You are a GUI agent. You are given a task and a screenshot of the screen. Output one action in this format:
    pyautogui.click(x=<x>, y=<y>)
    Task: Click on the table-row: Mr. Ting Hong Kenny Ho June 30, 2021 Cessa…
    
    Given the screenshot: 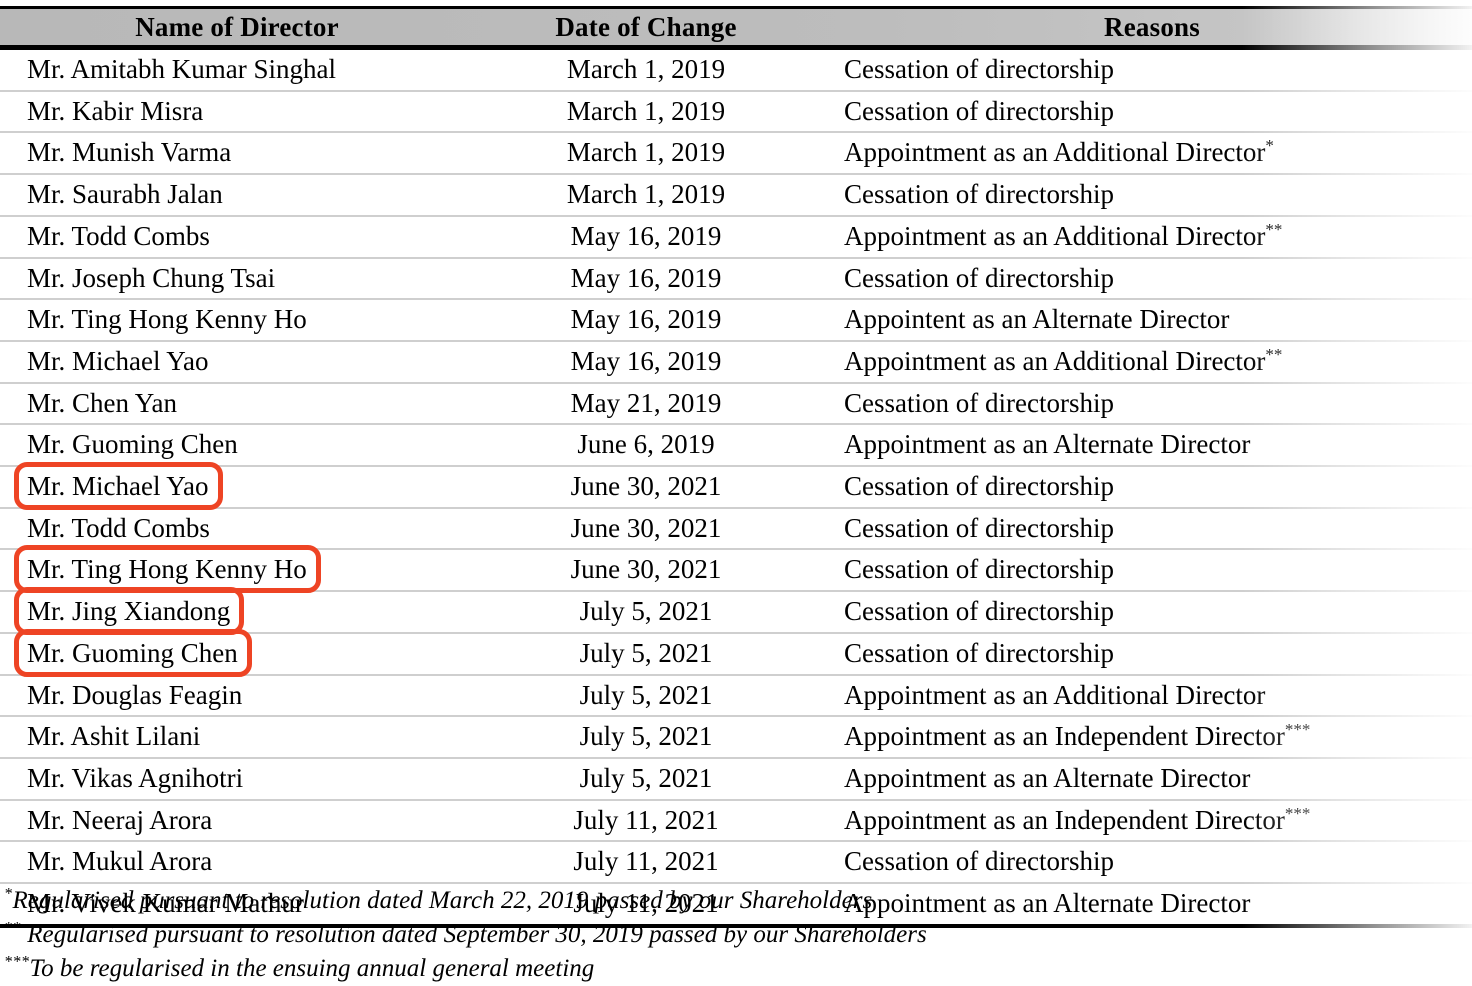 What is the action you would take?
    pyautogui.click(x=736, y=571)
    